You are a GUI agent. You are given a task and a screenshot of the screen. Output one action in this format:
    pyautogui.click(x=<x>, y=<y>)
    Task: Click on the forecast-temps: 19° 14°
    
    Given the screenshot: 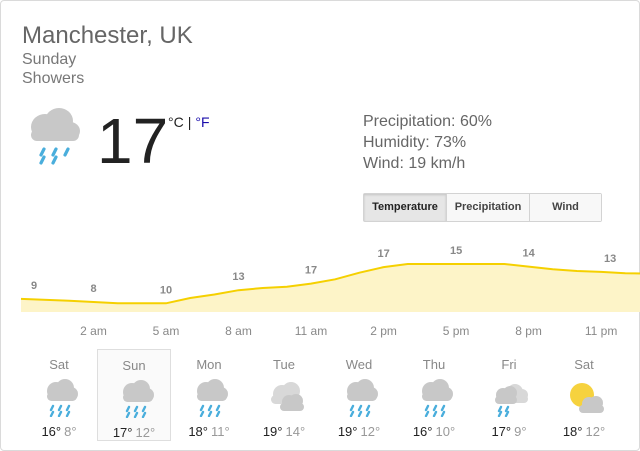 What is the action you would take?
    pyautogui.click(x=284, y=431)
    